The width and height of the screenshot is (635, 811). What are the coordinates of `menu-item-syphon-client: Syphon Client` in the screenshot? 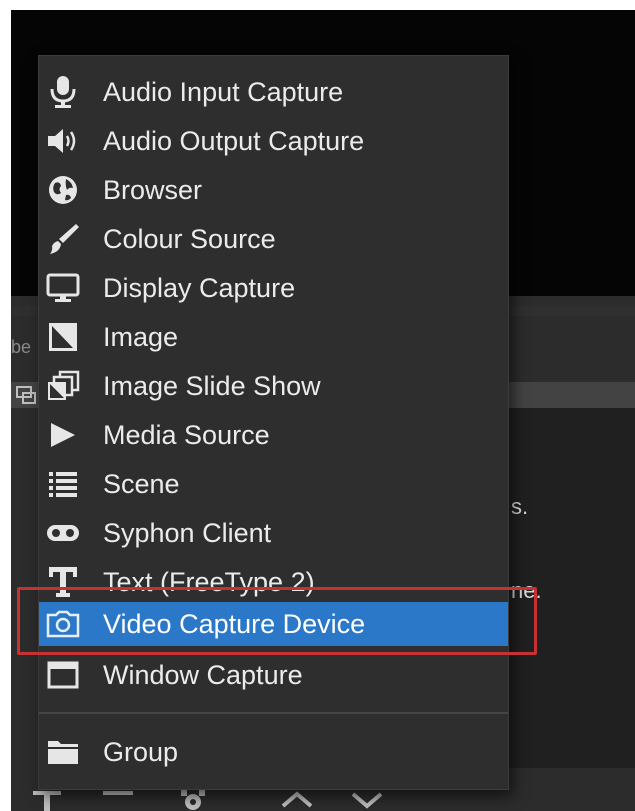 It's located at (273, 533).